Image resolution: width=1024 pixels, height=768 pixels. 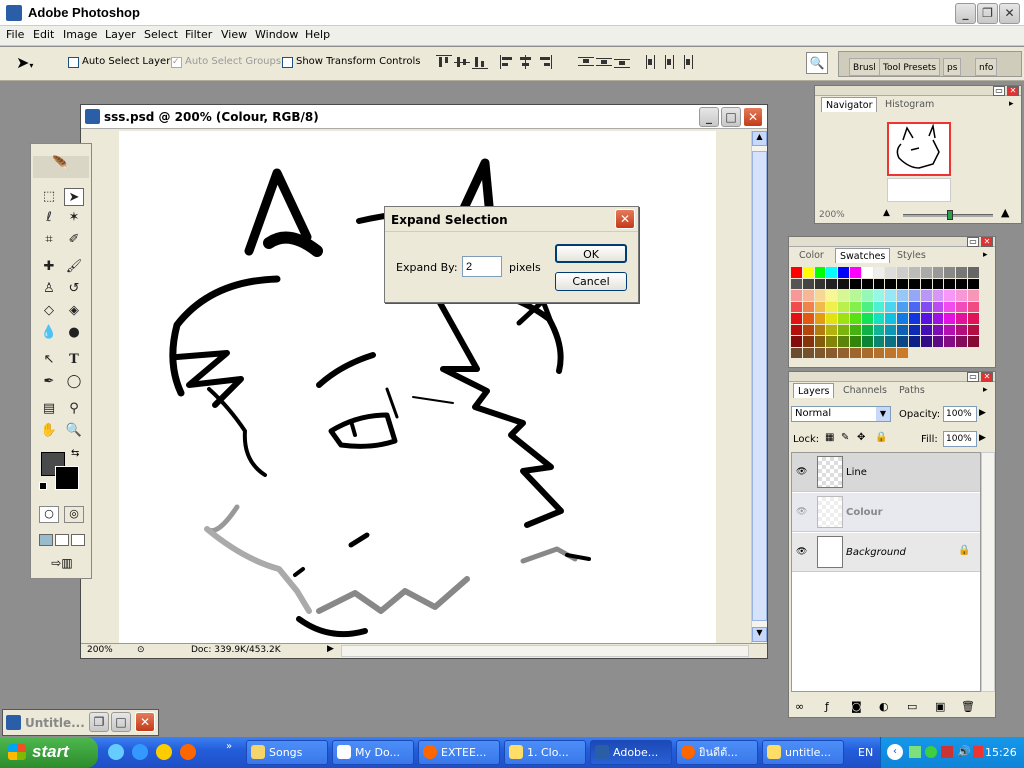 What do you see at coordinates (886, 552) in the screenshot?
I see `layer-row-background: 👁 Background 🔒` at bounding box center [886, 552].